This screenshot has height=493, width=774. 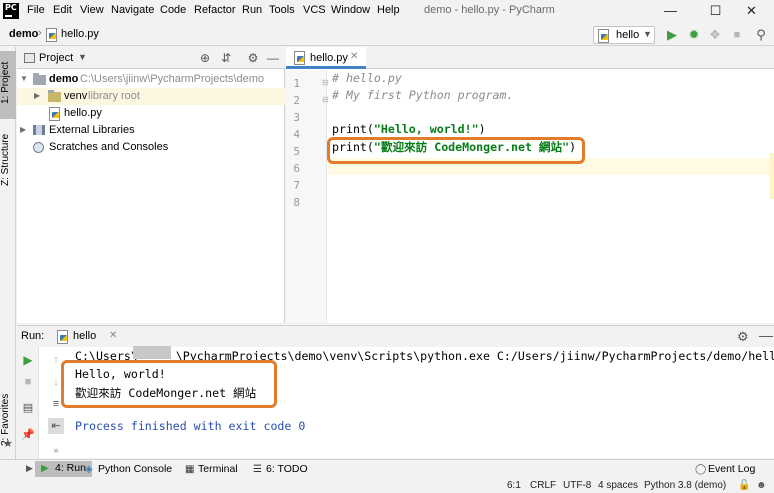 I want to click on output-highlight-box, so click(x=169, y=384).